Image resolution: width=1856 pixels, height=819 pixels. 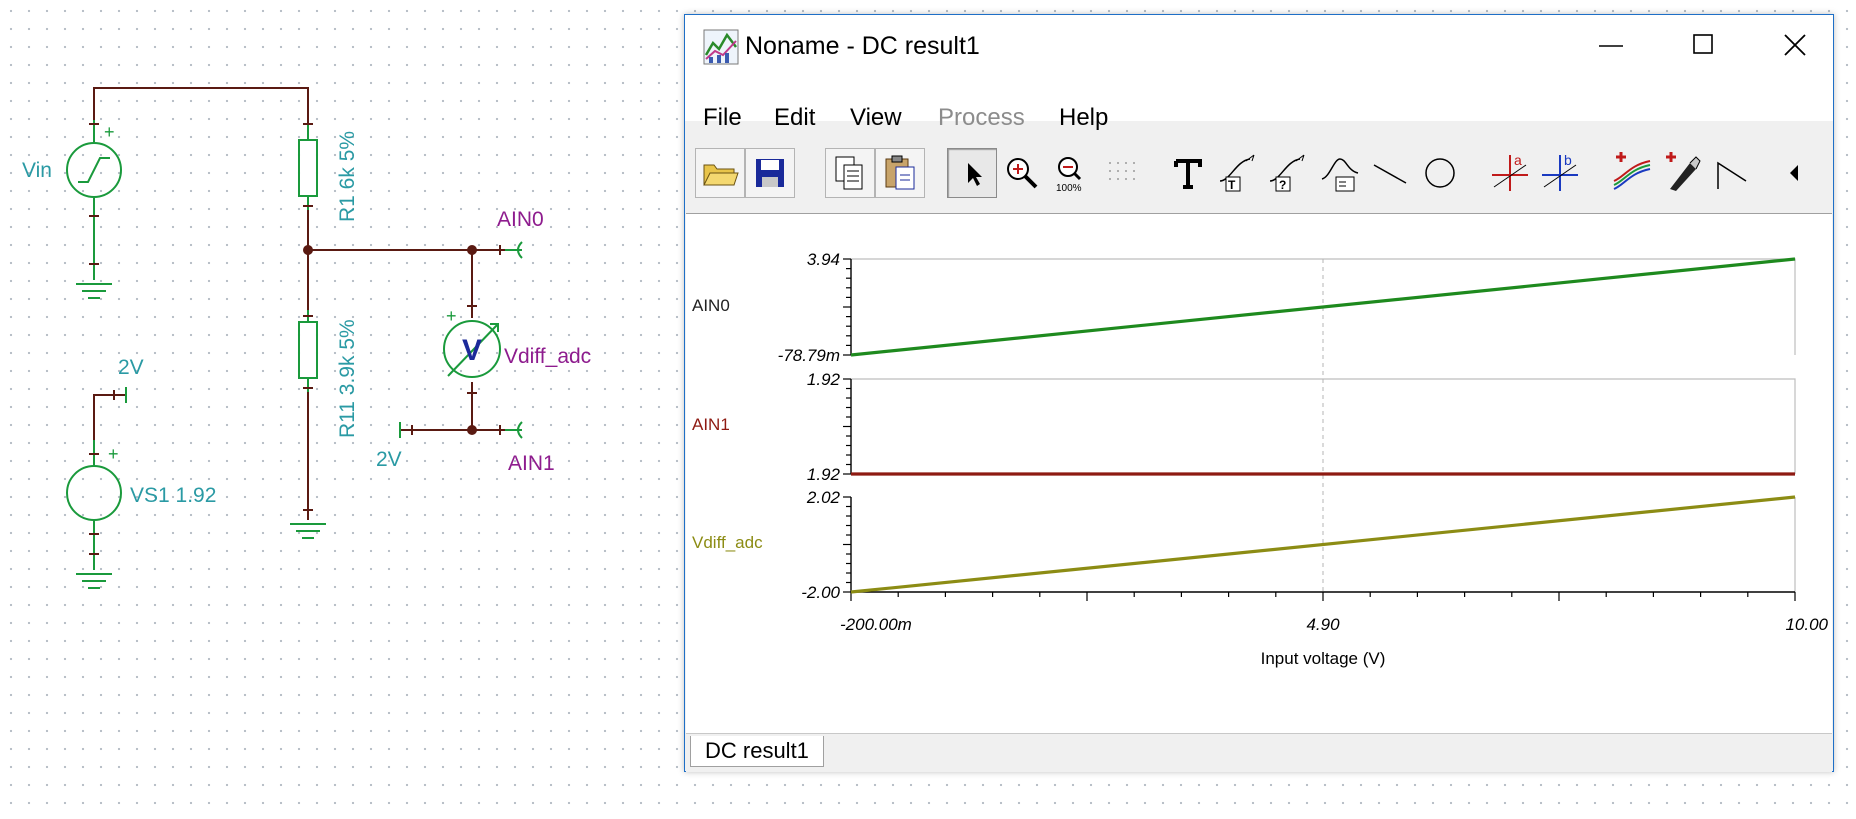 What do you see at coordinates (981, 118) in the screenshot?
I see `menu-process: Process` at bounding box center [981, 118].